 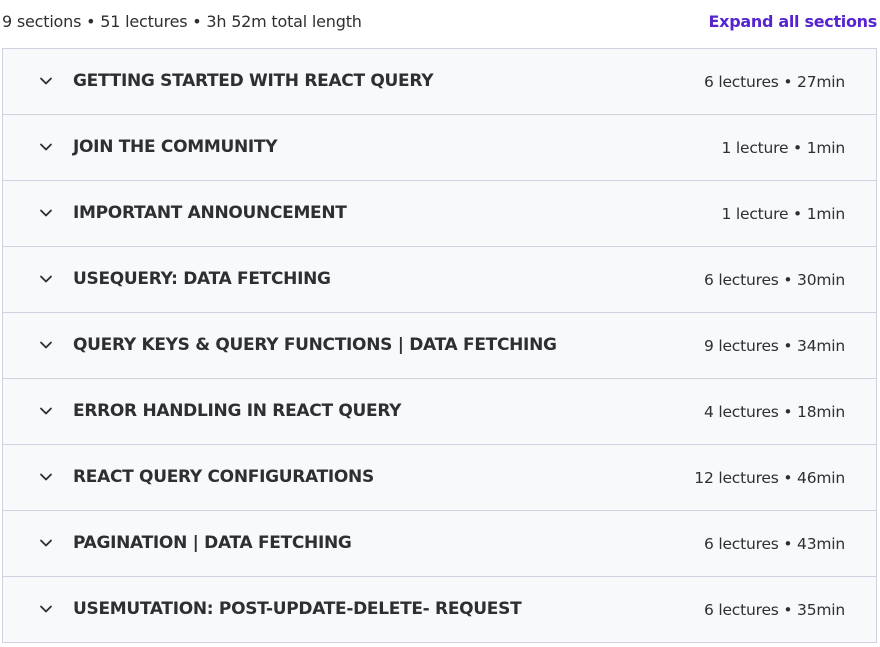 I want to click on section-title: IMPORTANT ANNOUNCEMENT, so click(x=210, y=213).